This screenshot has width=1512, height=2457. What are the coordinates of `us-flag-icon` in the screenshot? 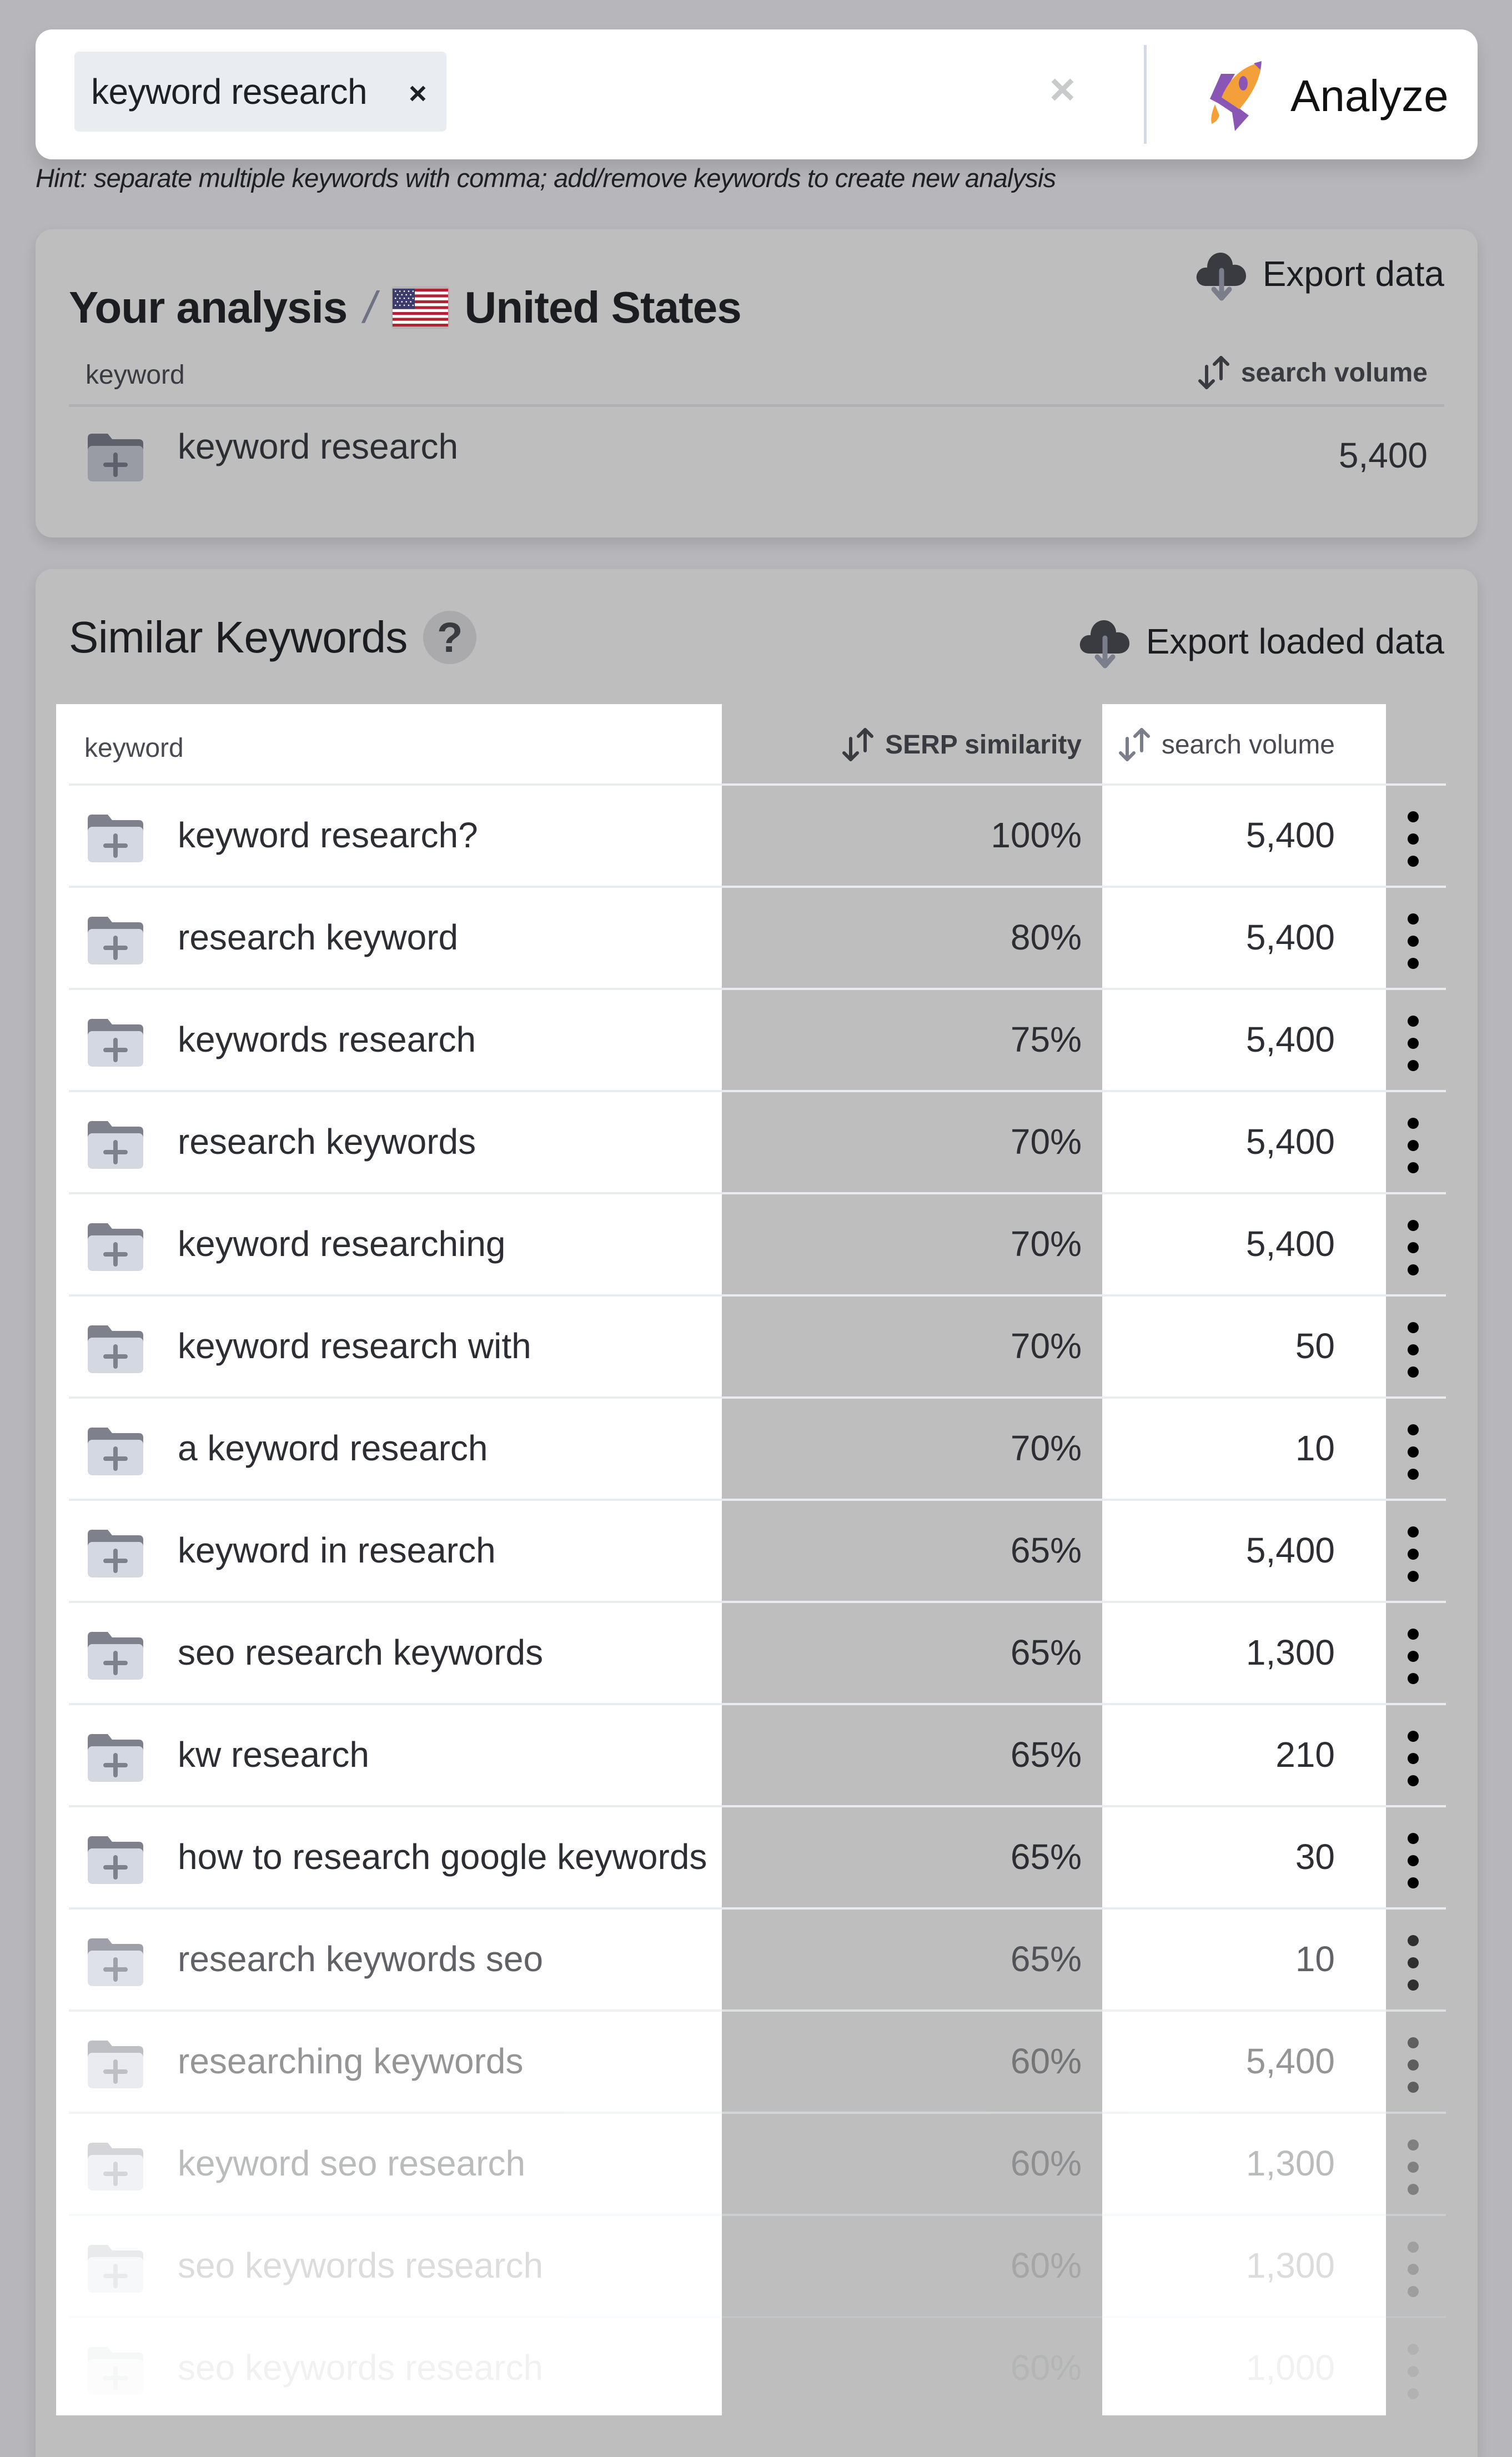 It's located at (420, 308).